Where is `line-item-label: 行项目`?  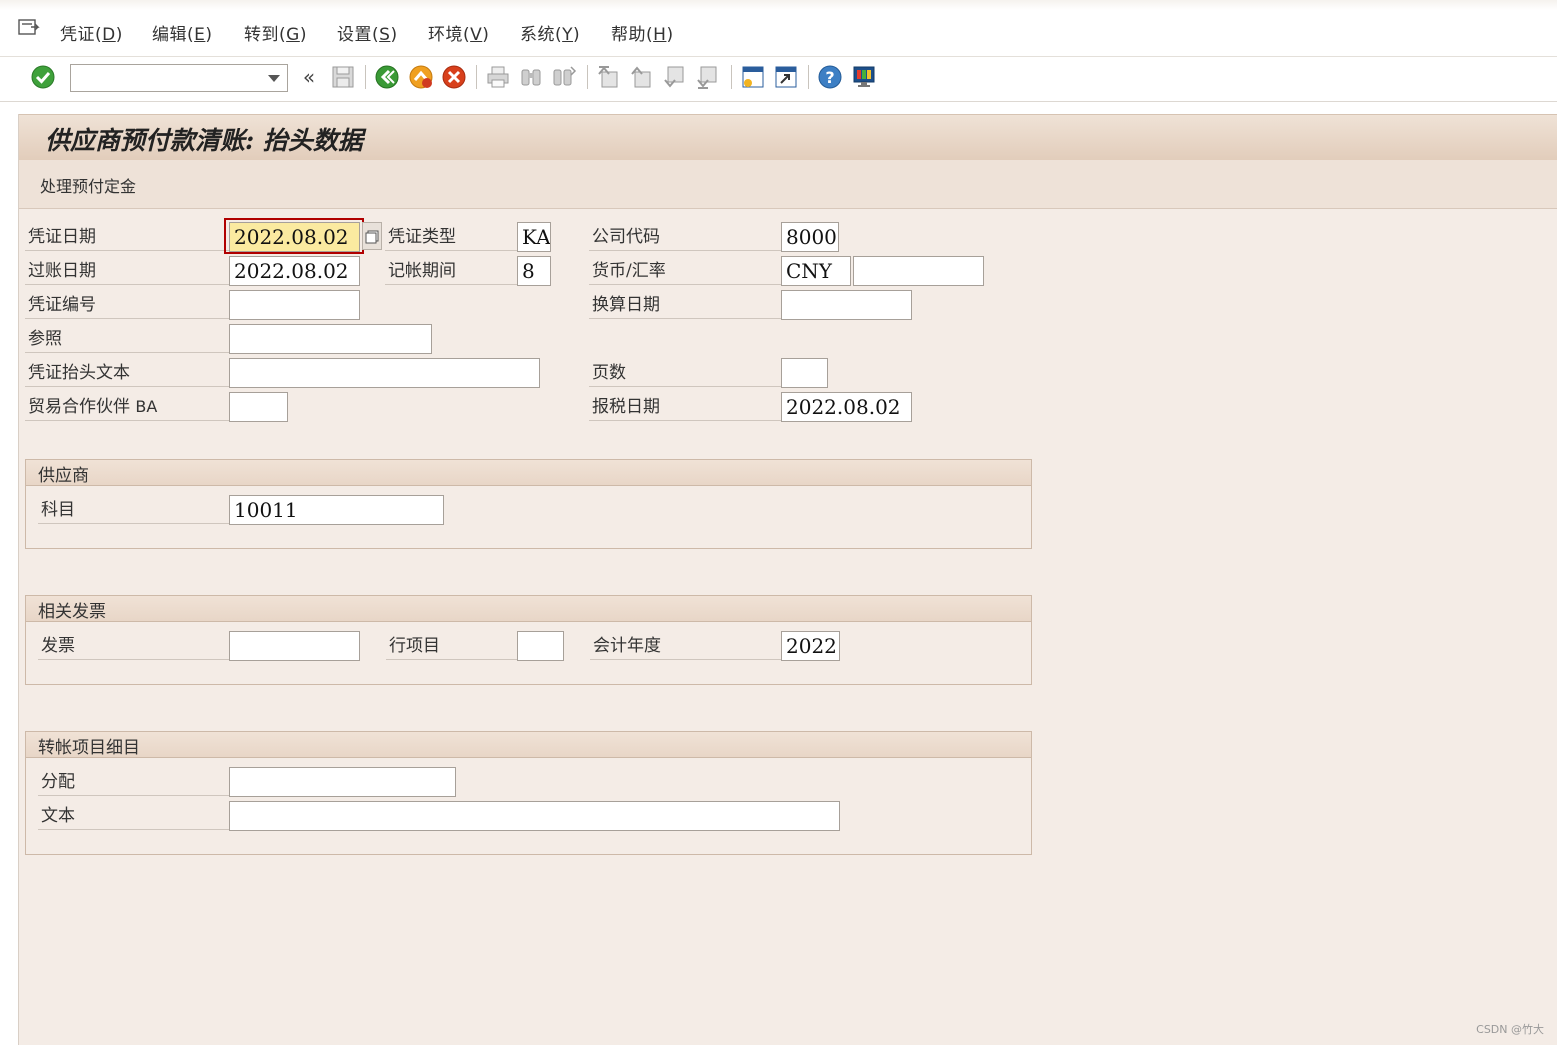 line-item-label: 行项目 is located at coordinates (452, 645).